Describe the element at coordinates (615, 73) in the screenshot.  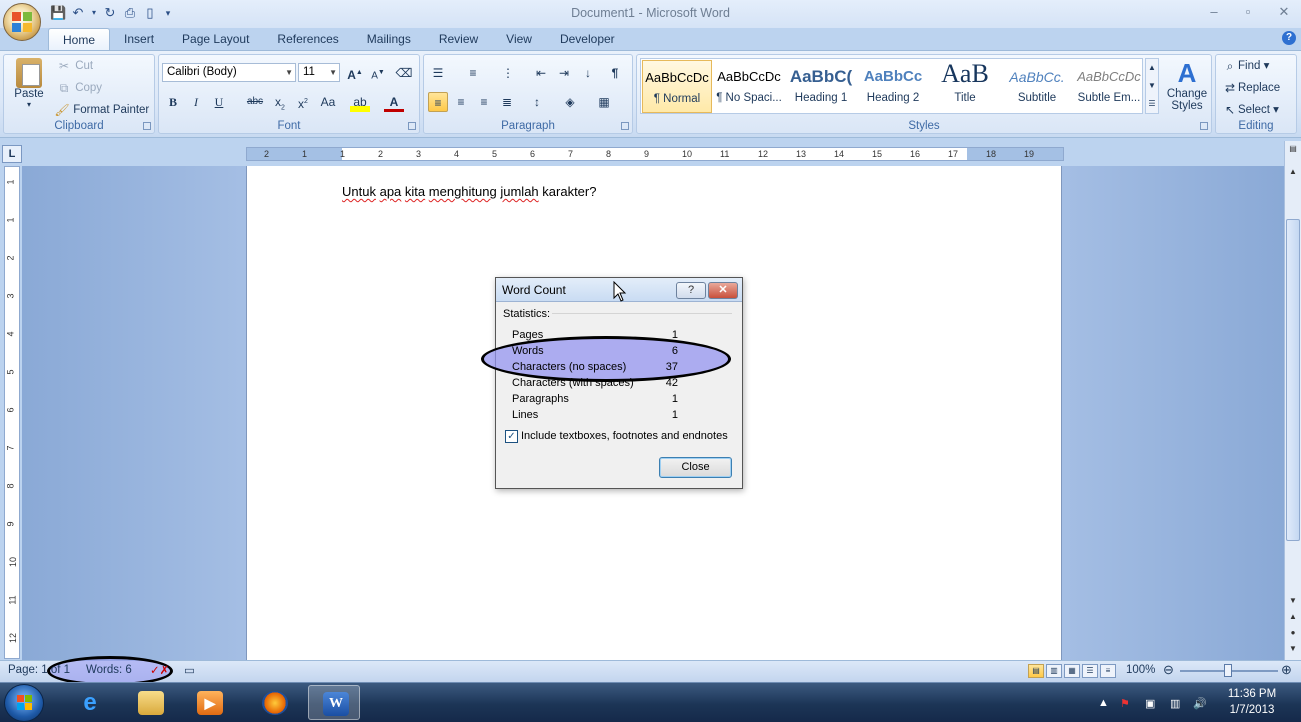
I see `show-formatting-marks-icon: ¶` at that location.